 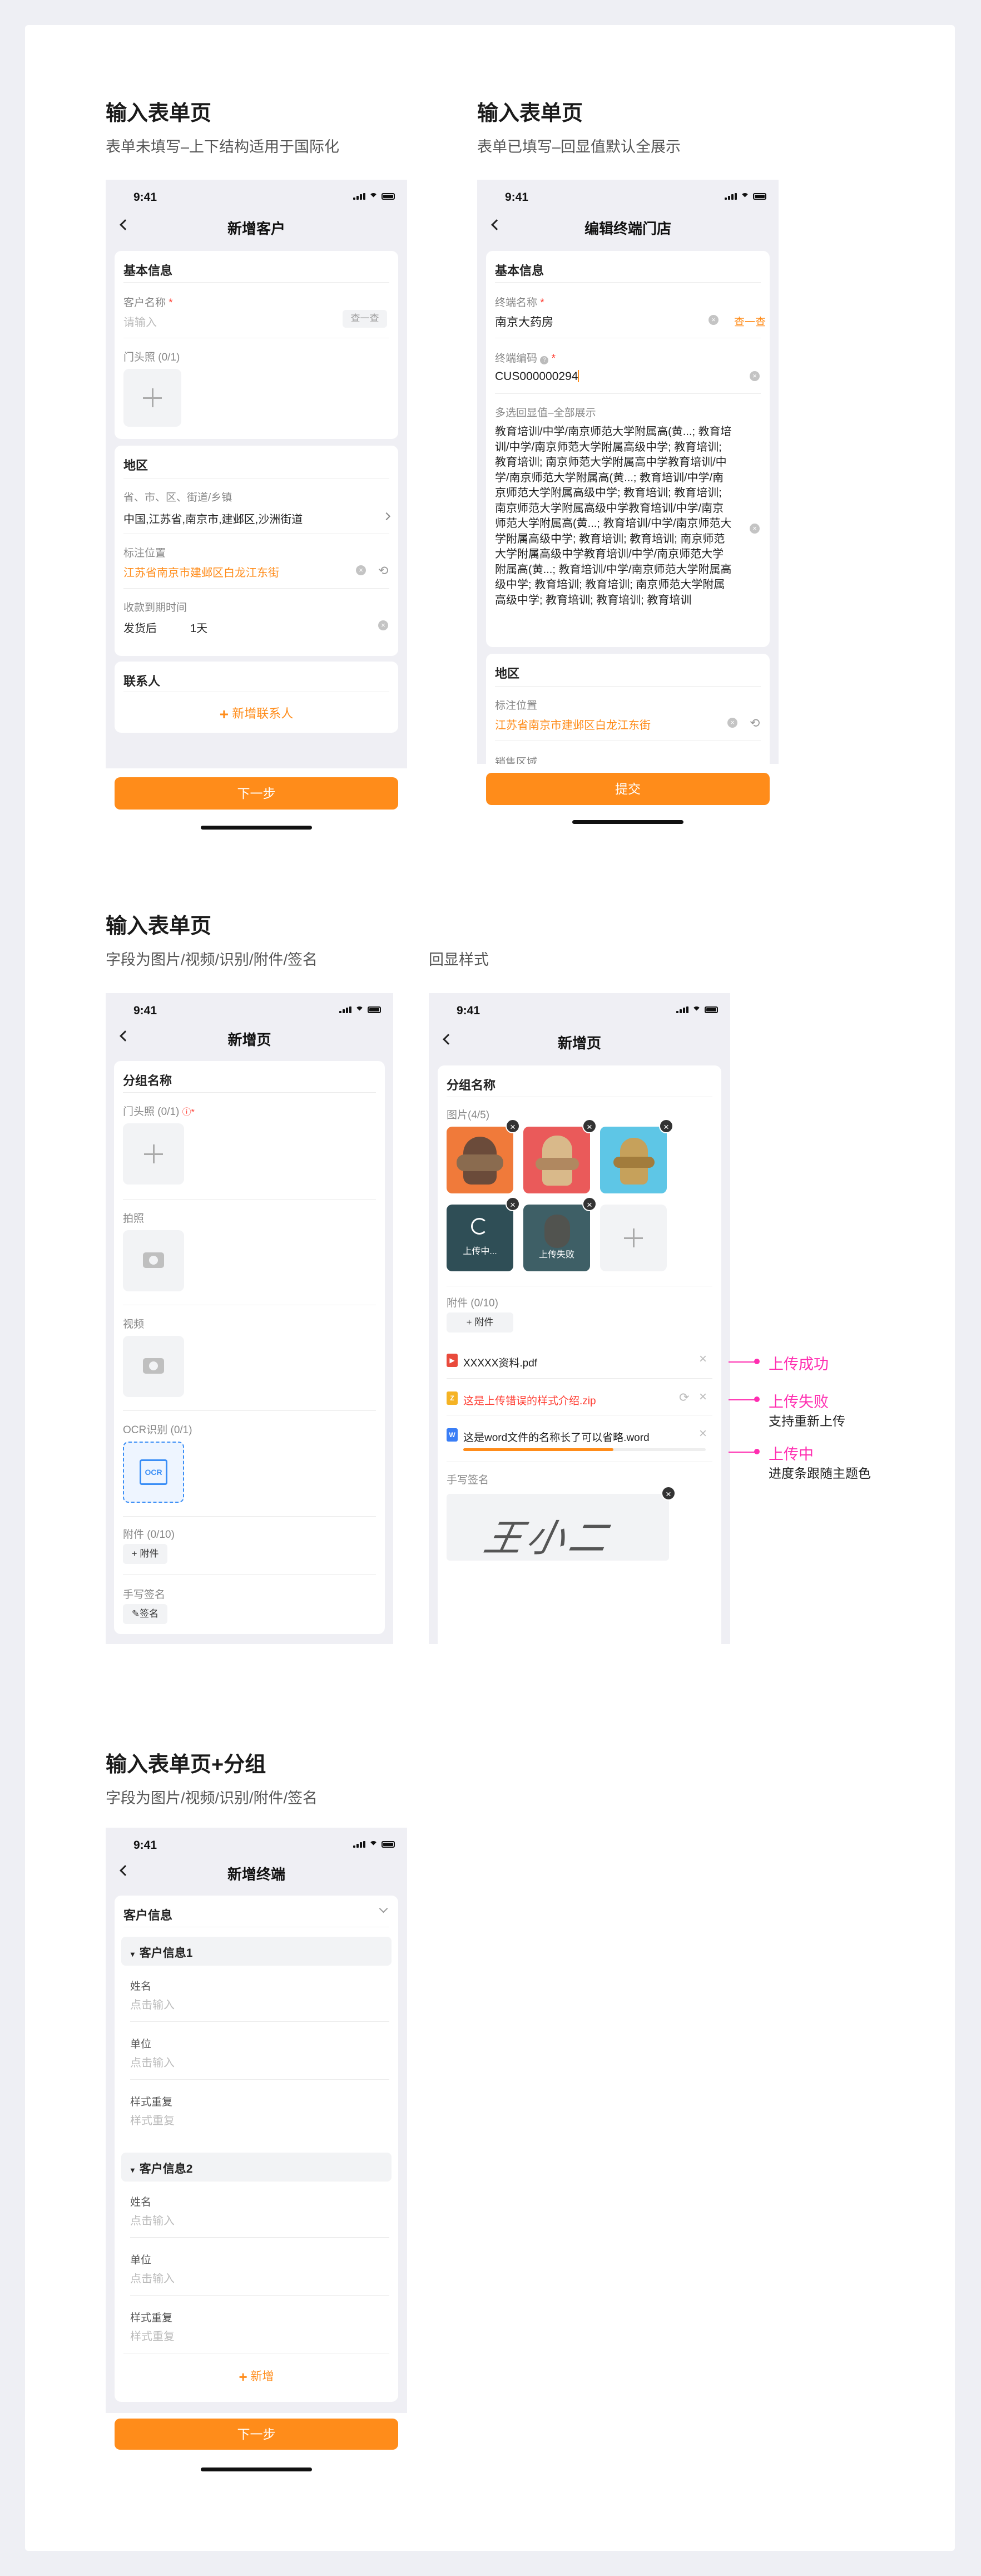 What do you see at coordinates (516, 706) in the screenshot?
I see `field-label: 标注位置` at bounding box center [516, 706].